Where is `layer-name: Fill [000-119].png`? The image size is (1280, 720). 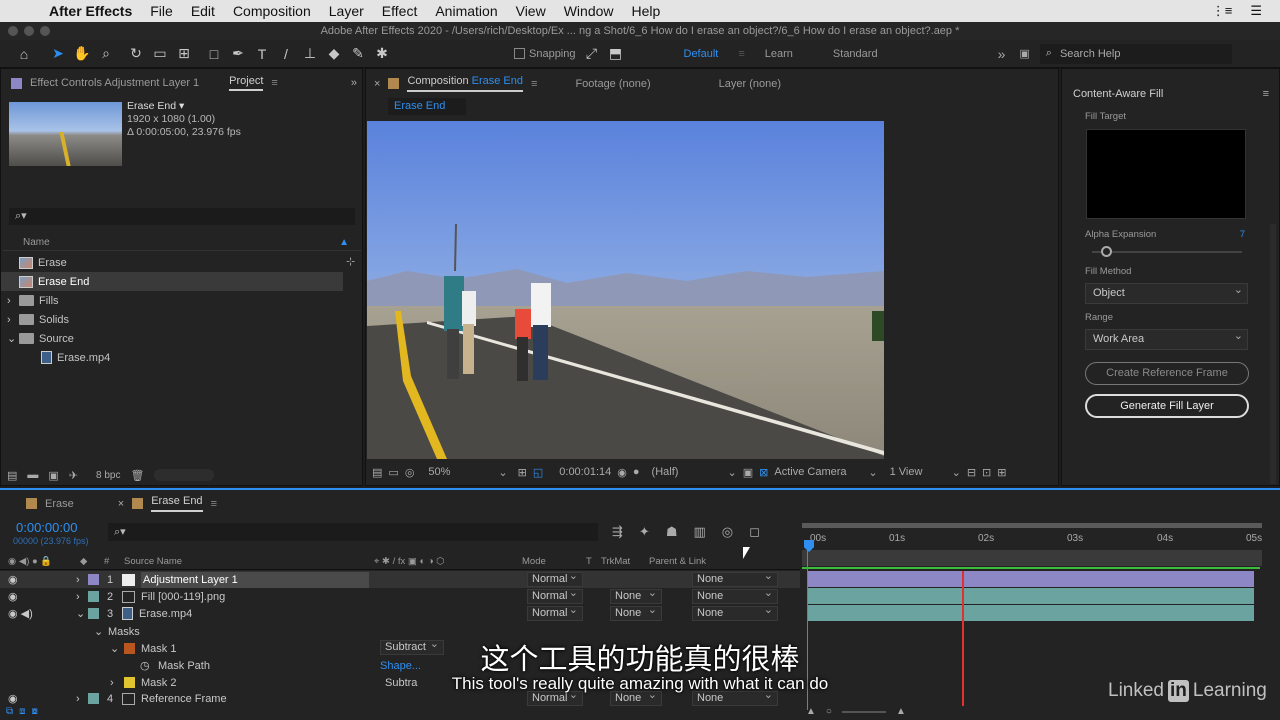
layer-name: Fill [000-119].png is located at coordinates (255, 597).